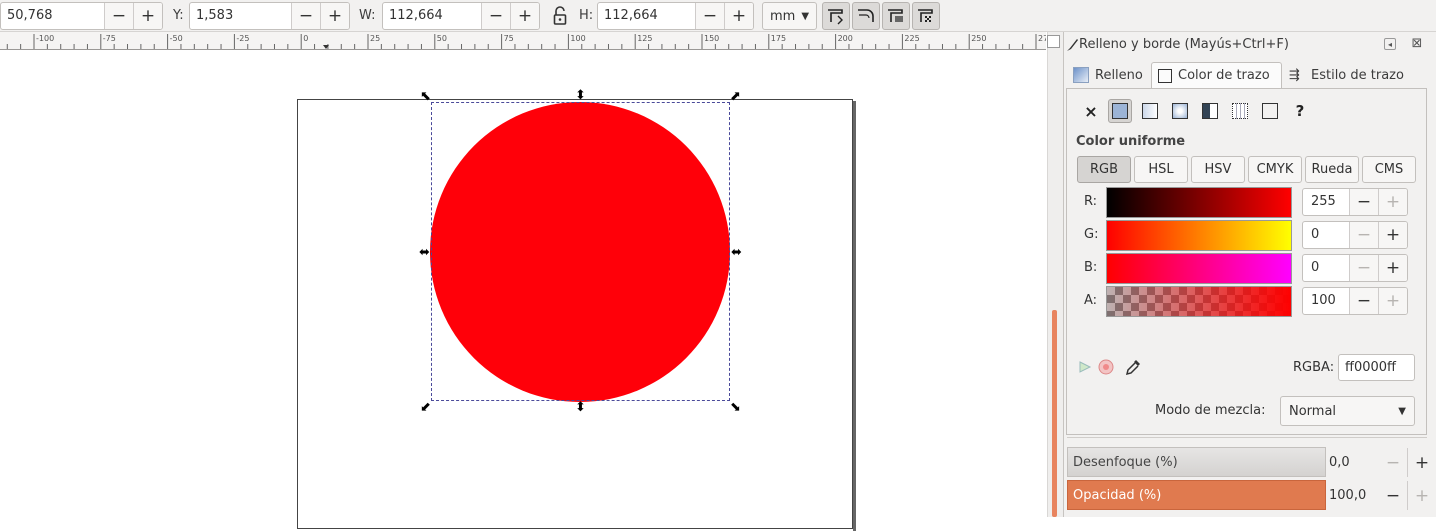 The image size is (1436, 531). Describe the element at coordinates (836, 16) in the screenshot. I see `scale-stroke-toggle` at that location.